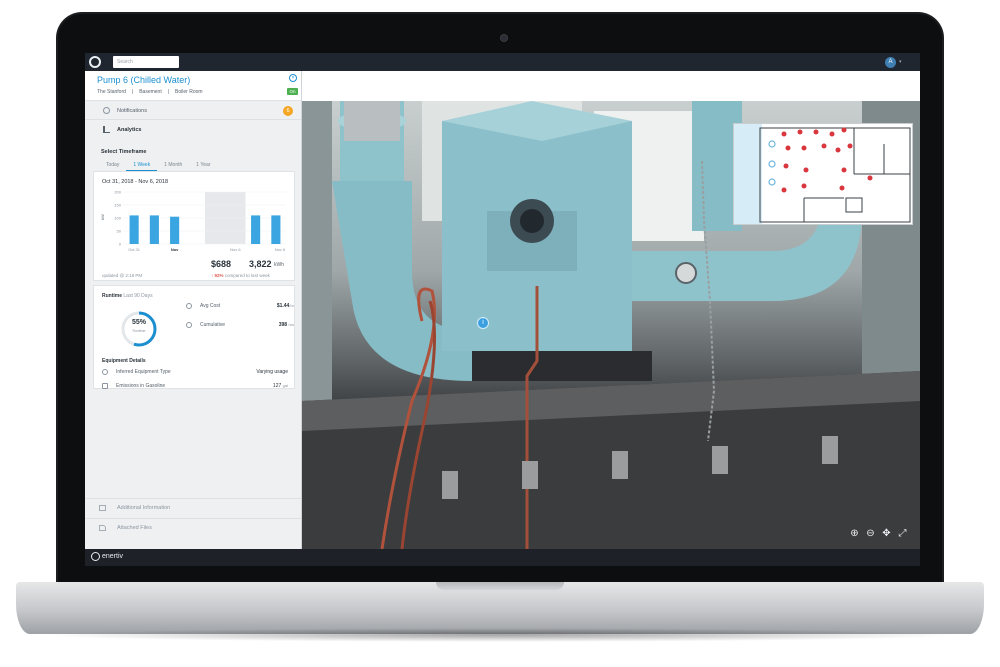  I want to click on laptop-base-notch, so click(500, 586).